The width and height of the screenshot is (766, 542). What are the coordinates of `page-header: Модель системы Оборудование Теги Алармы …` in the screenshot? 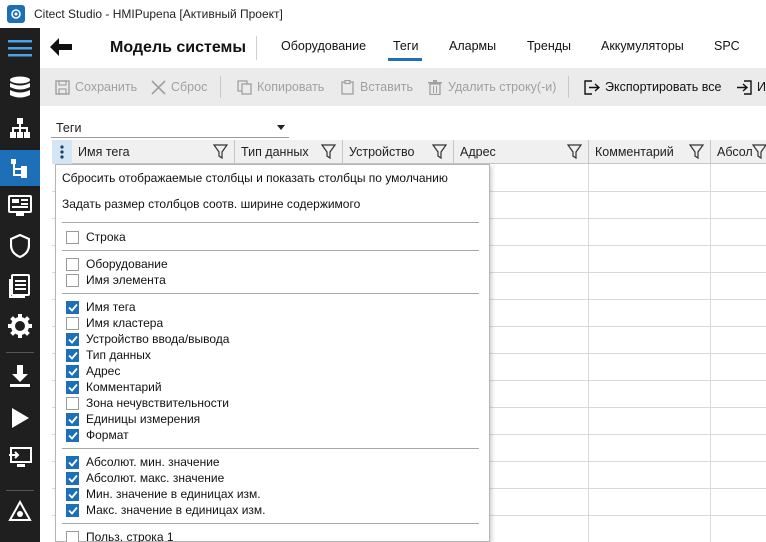 It's located at (403, 48).